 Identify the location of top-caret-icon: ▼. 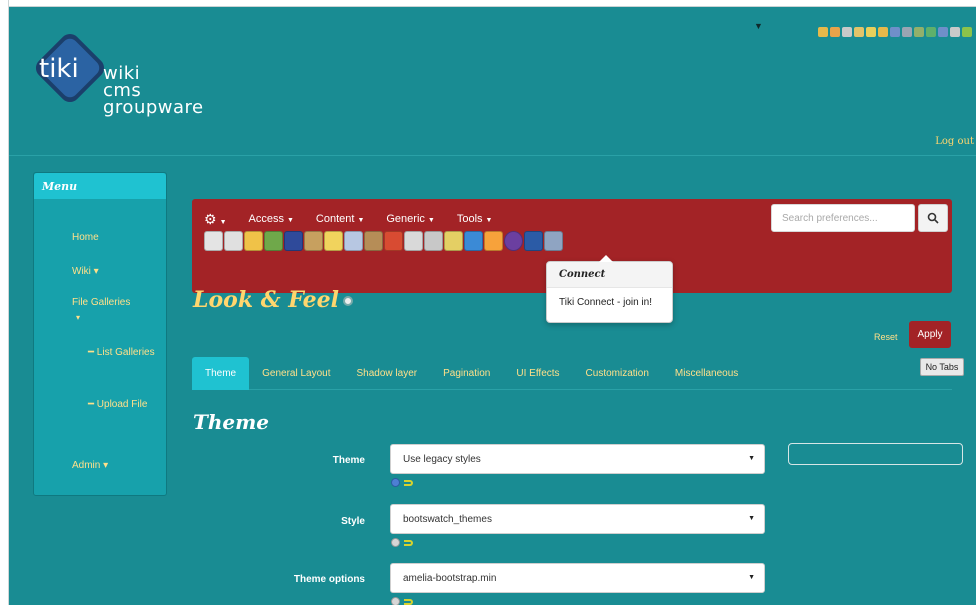
(758, 26).